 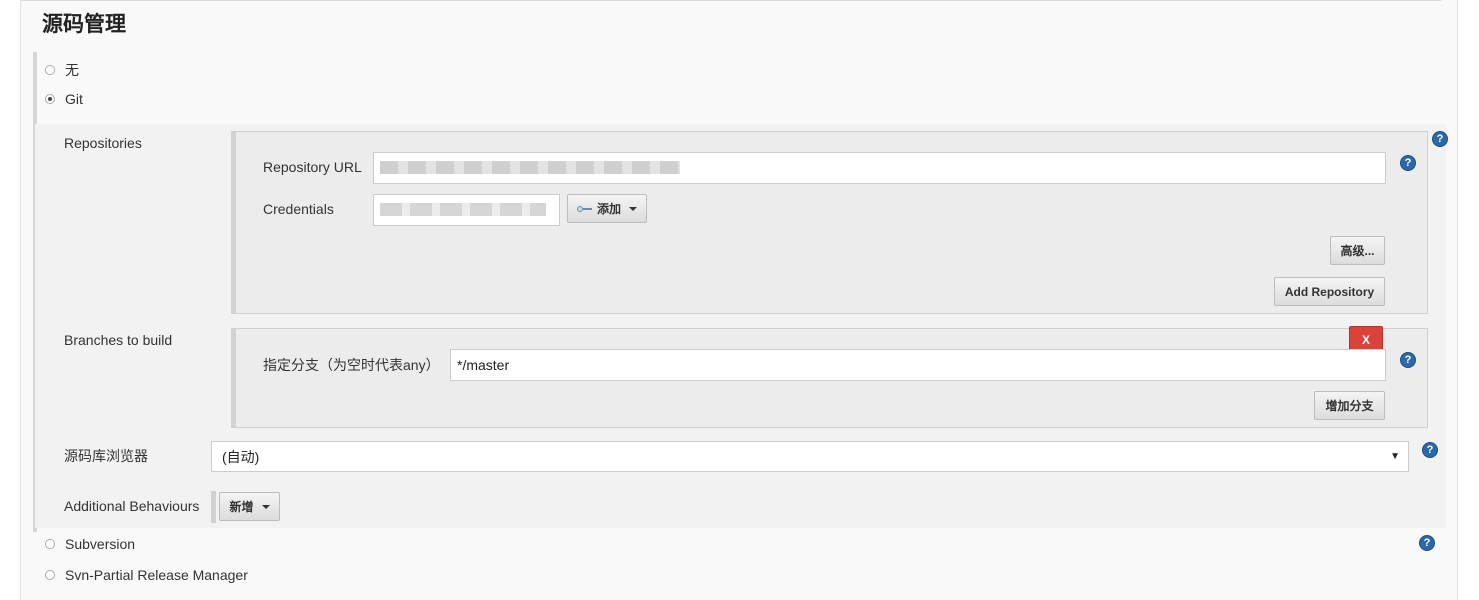 What do you see at coordinates (72, 70) in the screenshot?
I see `scm-option-none-label: 无` at bounding box center [72, 70].